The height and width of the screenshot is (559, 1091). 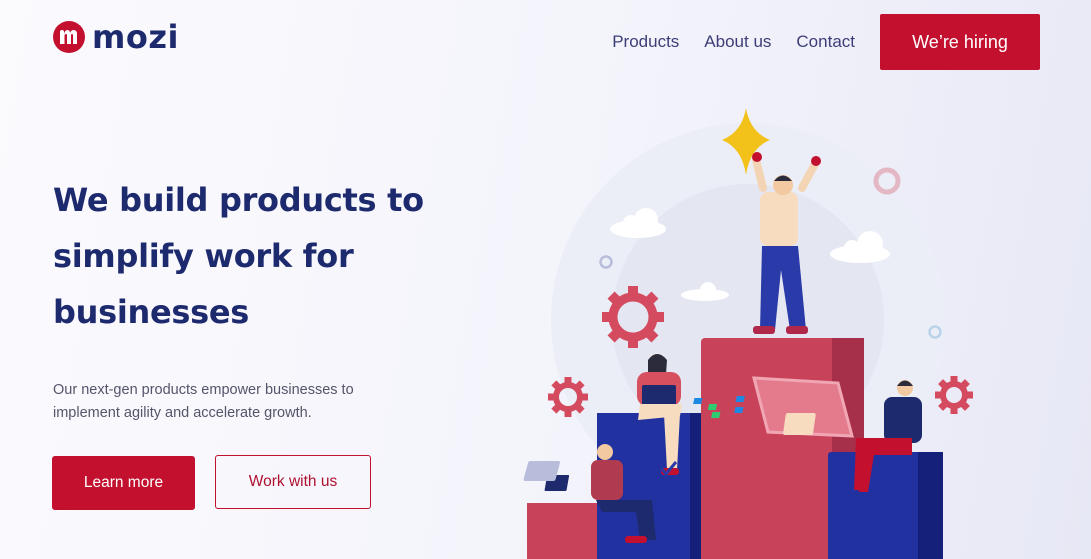 What do you see at coordinates (293, 482) in the screenshot?
I see `work-with-us-button: Work with us` at bounding box center [293, 482].